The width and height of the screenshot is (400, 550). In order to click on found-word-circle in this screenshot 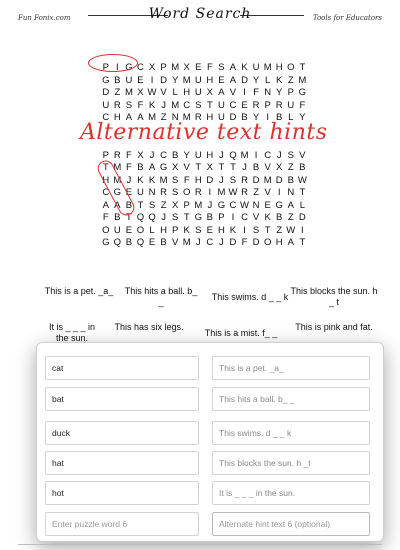, I will do `click(113, 63)`.